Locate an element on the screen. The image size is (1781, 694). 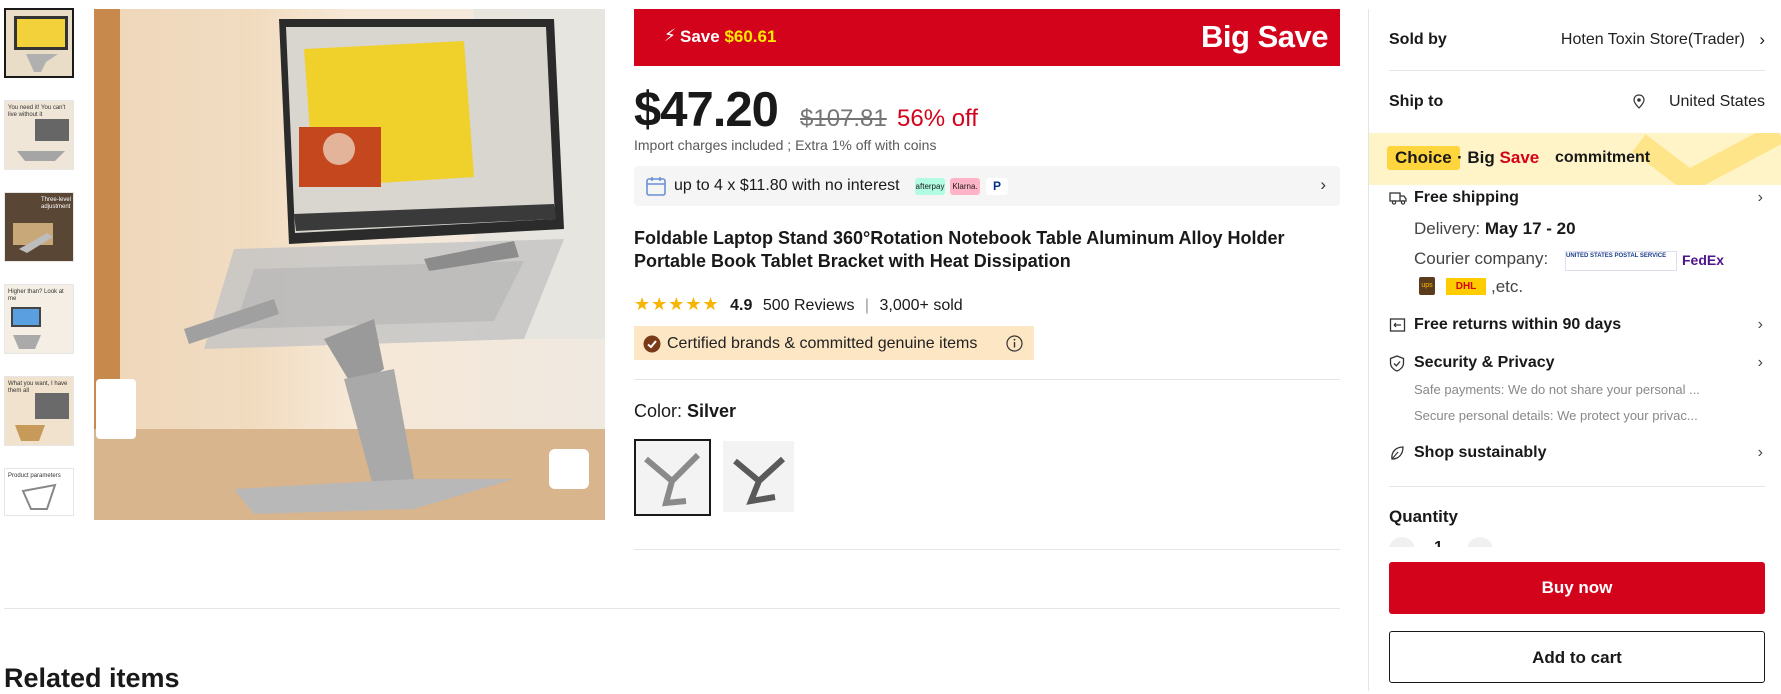
sold-by-row: Sold by Hoten Toxin Store(Trader) › is located at coordinates (1577, 39).